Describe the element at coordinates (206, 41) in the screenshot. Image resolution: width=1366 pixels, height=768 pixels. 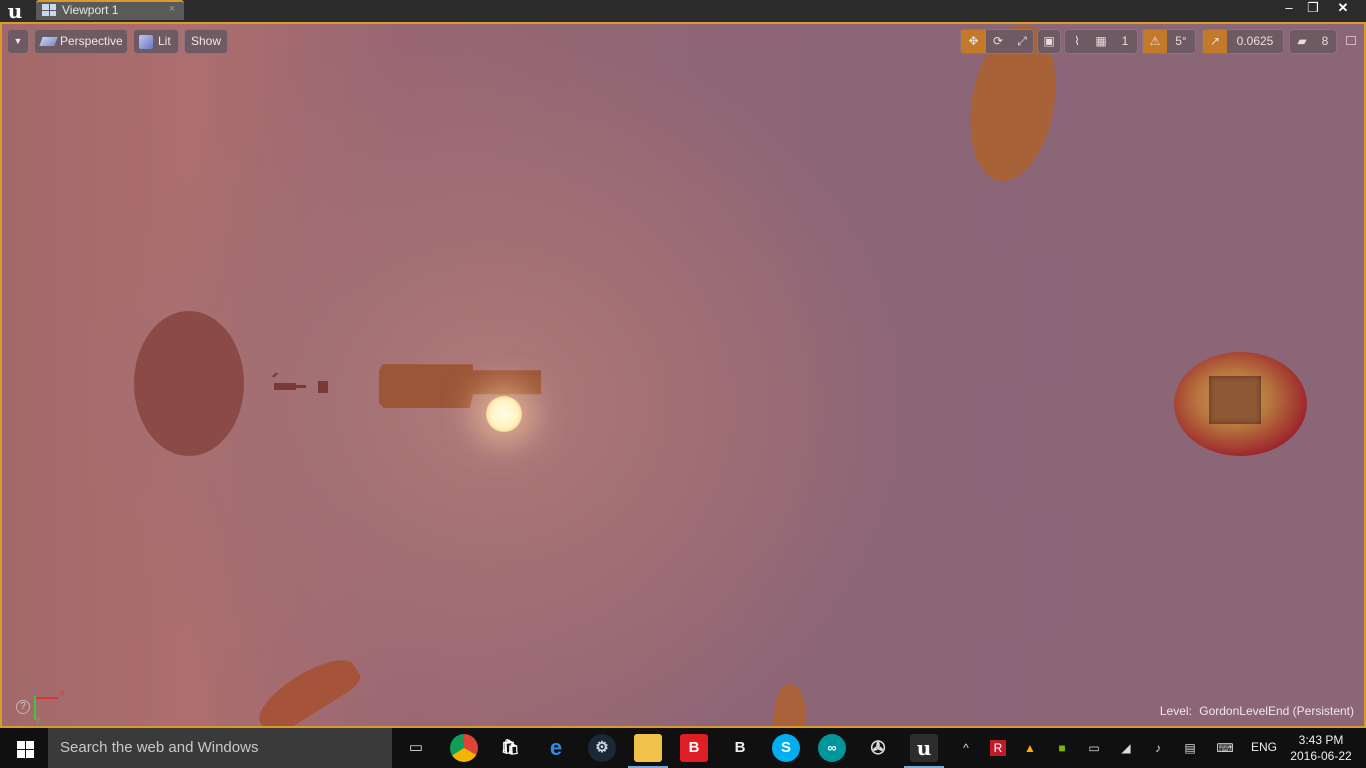
I see `show-button: Show` at that location.